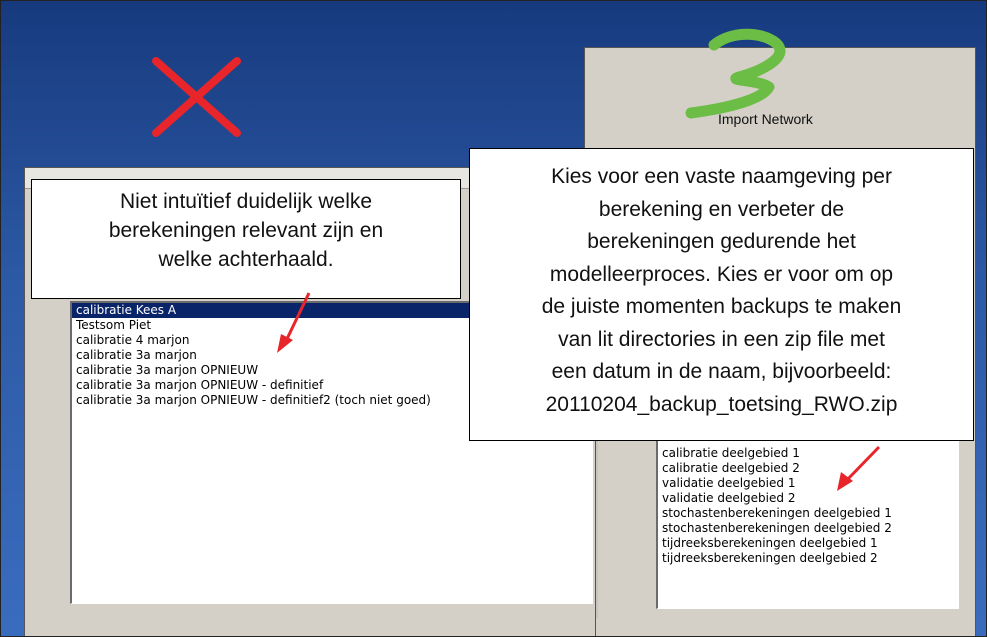  Describe the element at coordinates (859, 468) in the screenshot. I see `arrow-right-icon` at that location.